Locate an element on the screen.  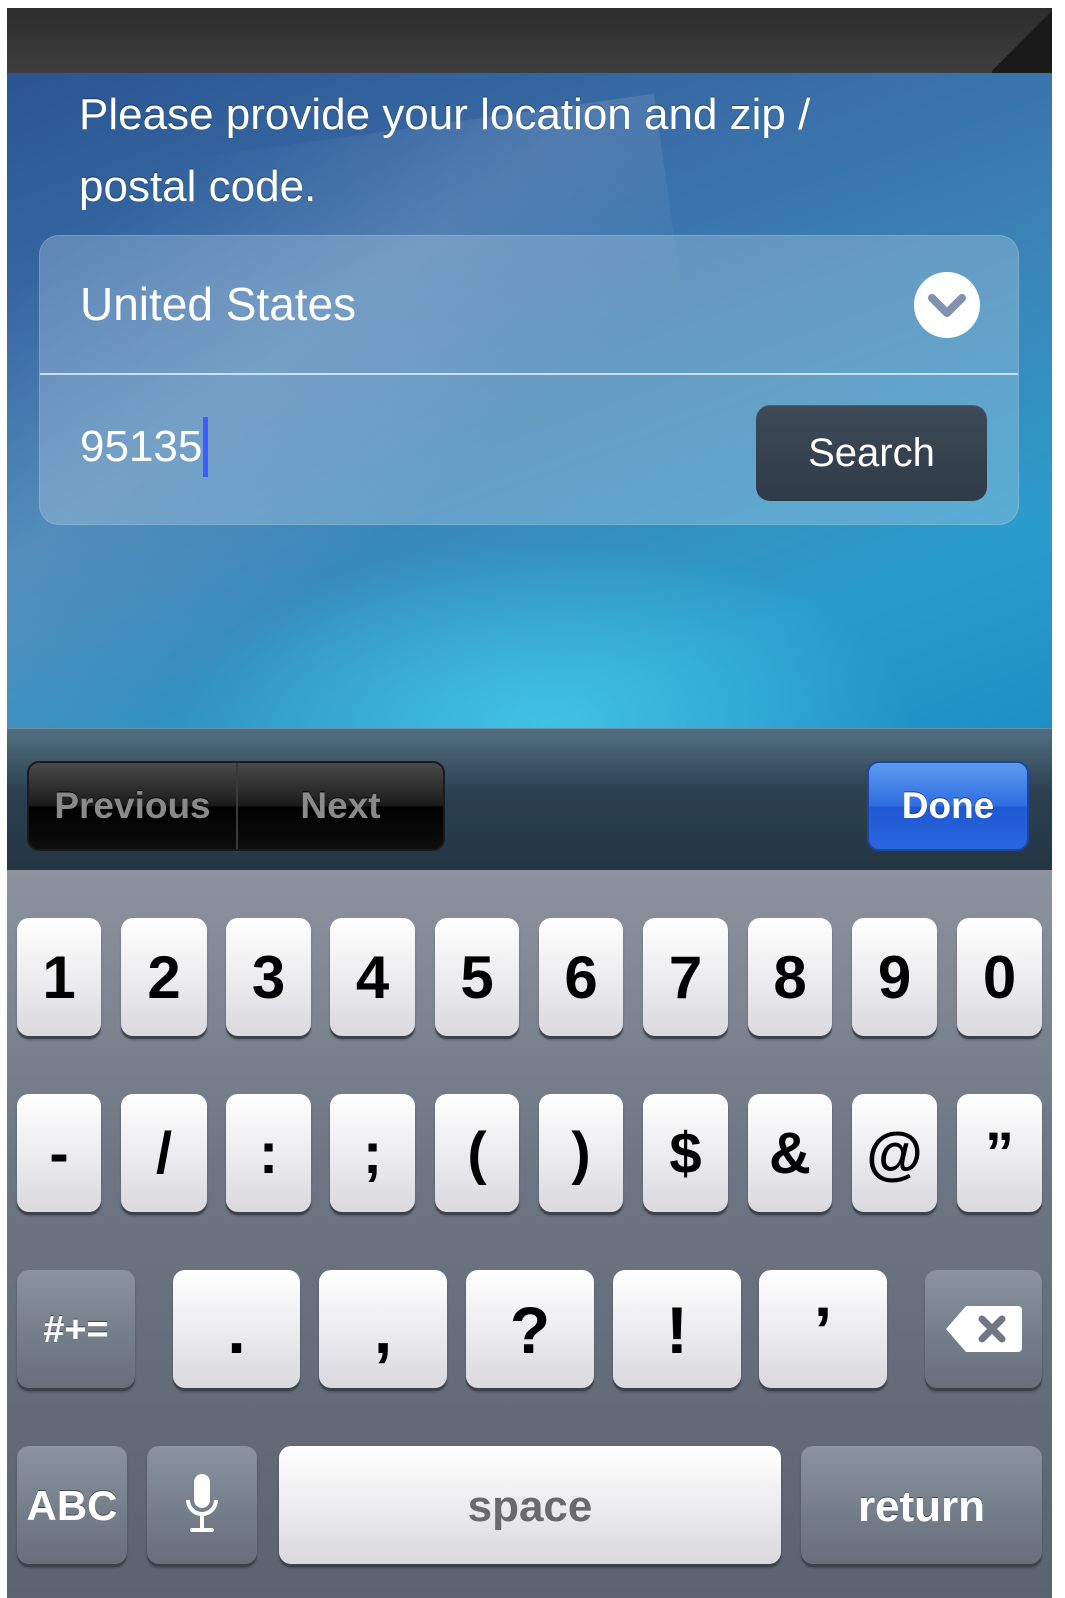
key-ampersand: & is located at coordinates (790, 1153).